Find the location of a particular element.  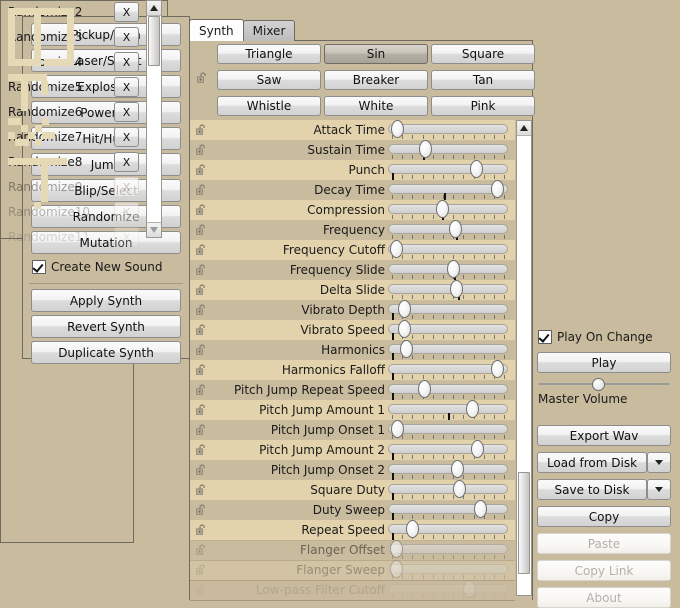

parameter-row: Pitch Jump Onset 2 is located at coordinates (352, 470).